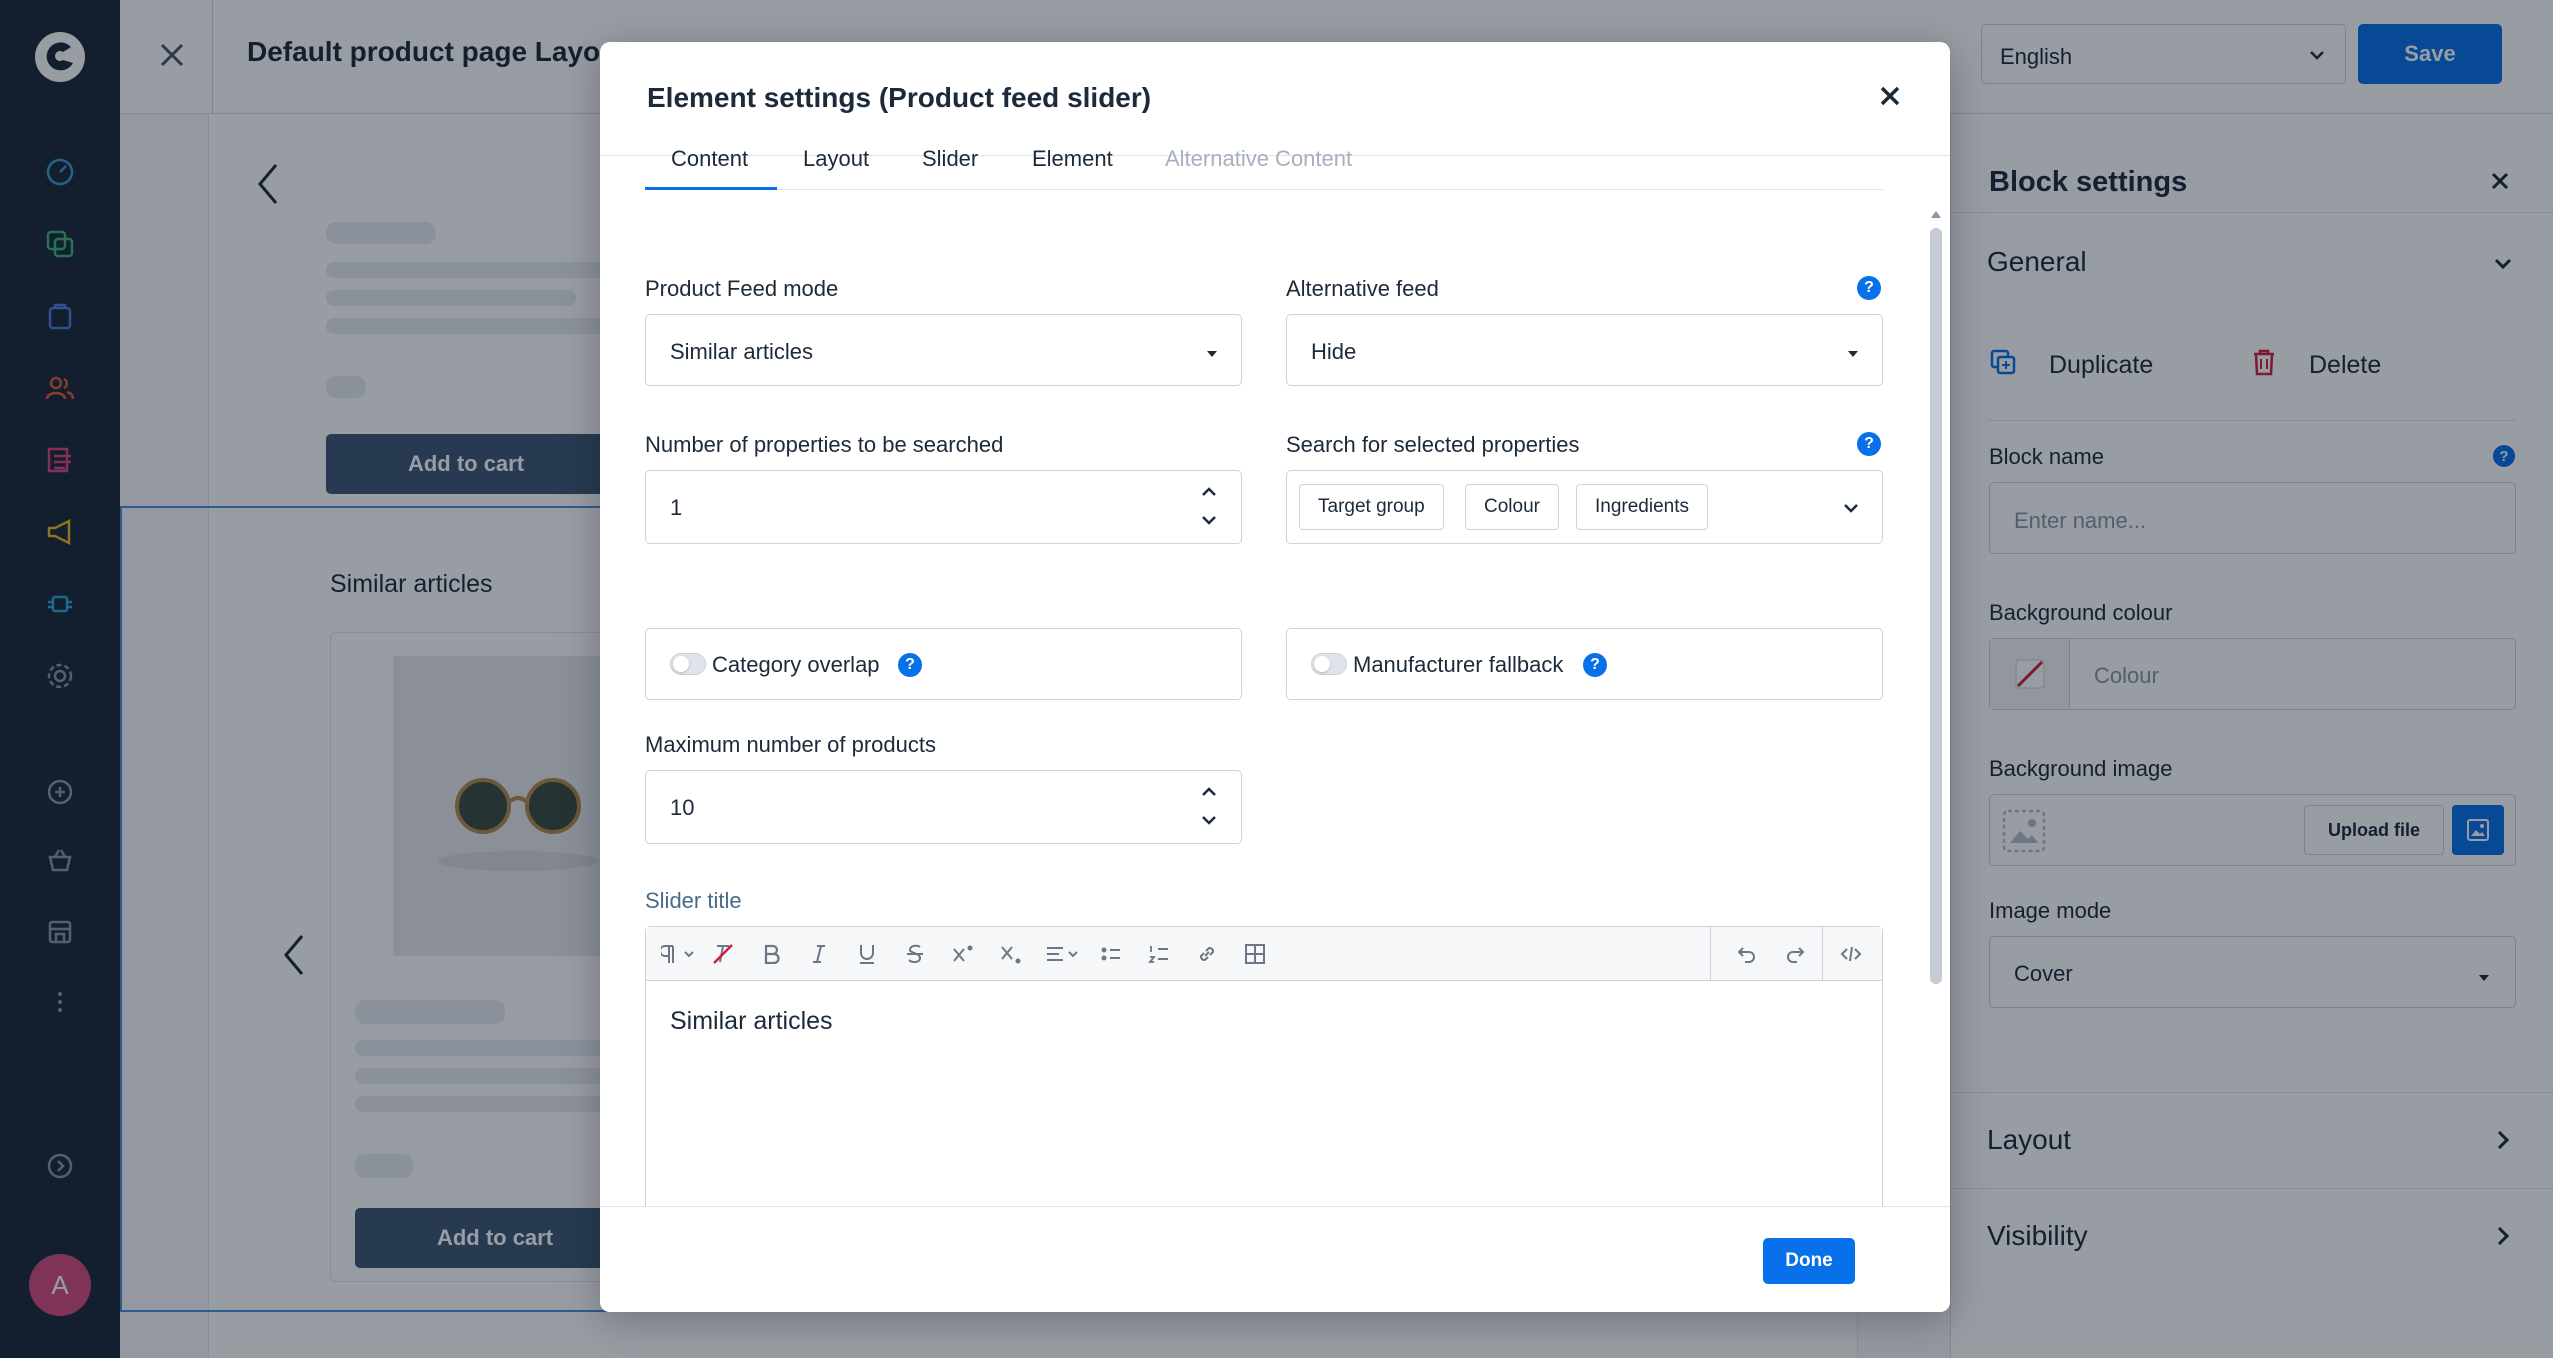 The width and height of the screenshot is (2553, 1358). Describe the element at coordinates (751, 1021) in the screenshot. I see `editor-content: Similar articles` at that location.